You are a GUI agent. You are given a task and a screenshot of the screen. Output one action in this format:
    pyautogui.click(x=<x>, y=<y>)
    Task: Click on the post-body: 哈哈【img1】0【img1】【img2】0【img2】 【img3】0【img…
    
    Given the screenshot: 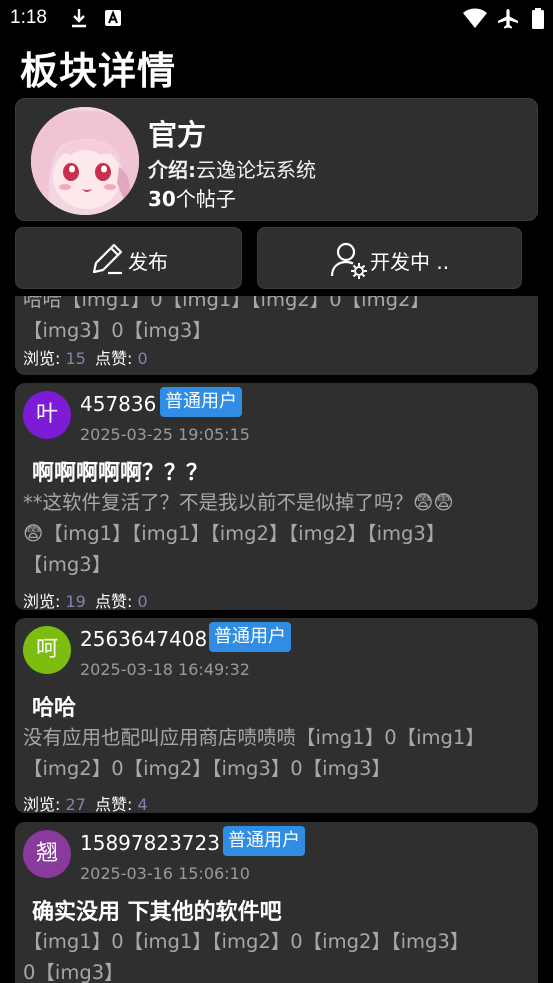 What is the action you would take?
    pyautogui.click(x=275, y=321)
    